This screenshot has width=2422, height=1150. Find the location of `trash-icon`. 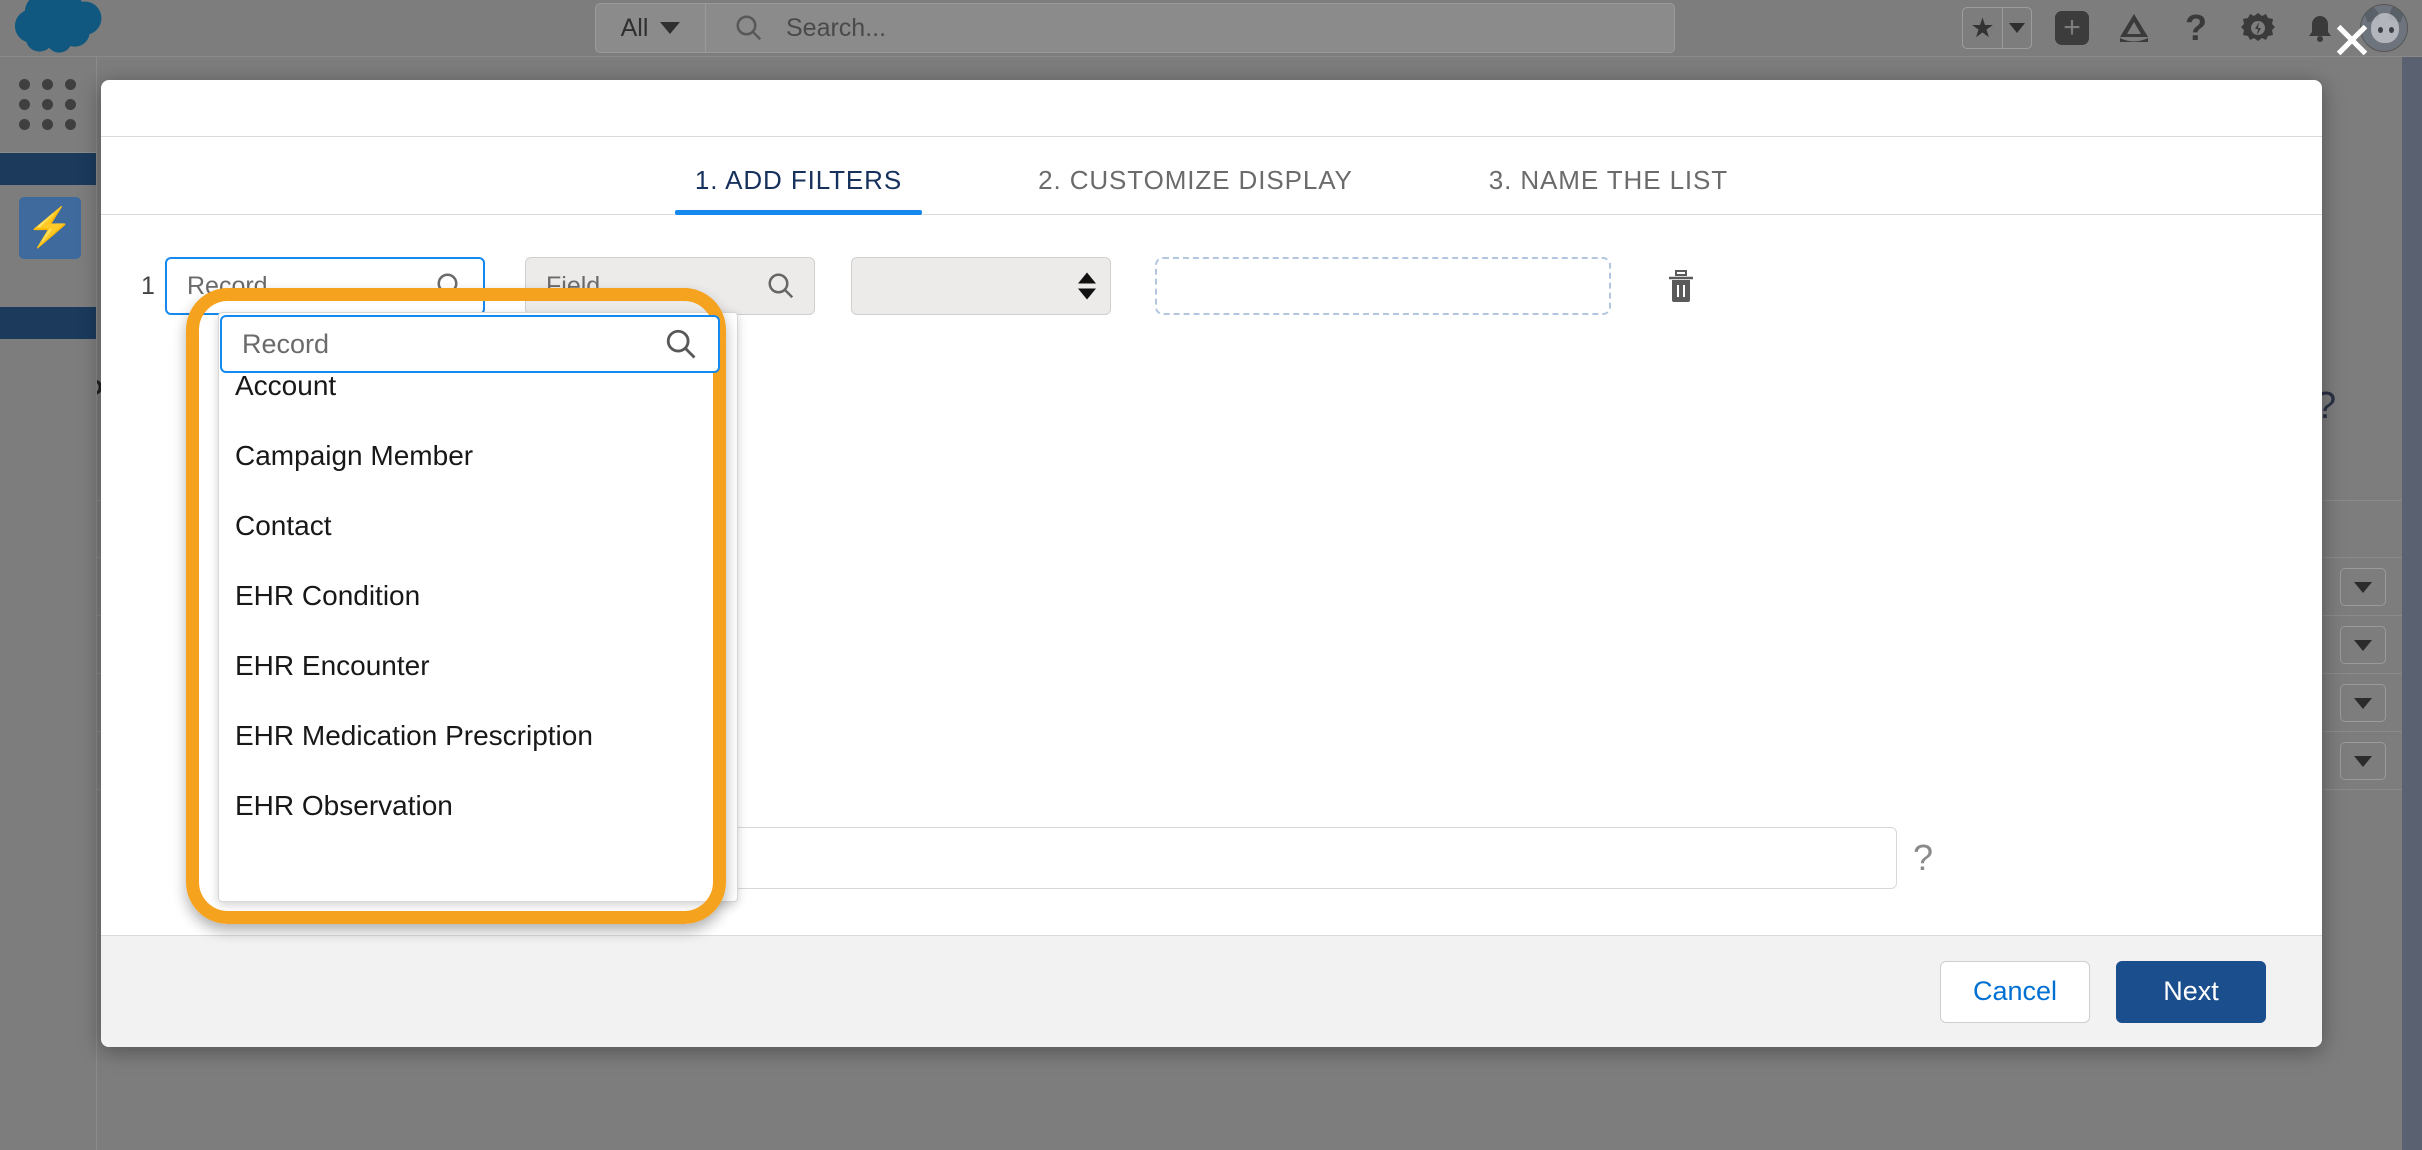

trash-icon is located at coordinates (1681, 286).